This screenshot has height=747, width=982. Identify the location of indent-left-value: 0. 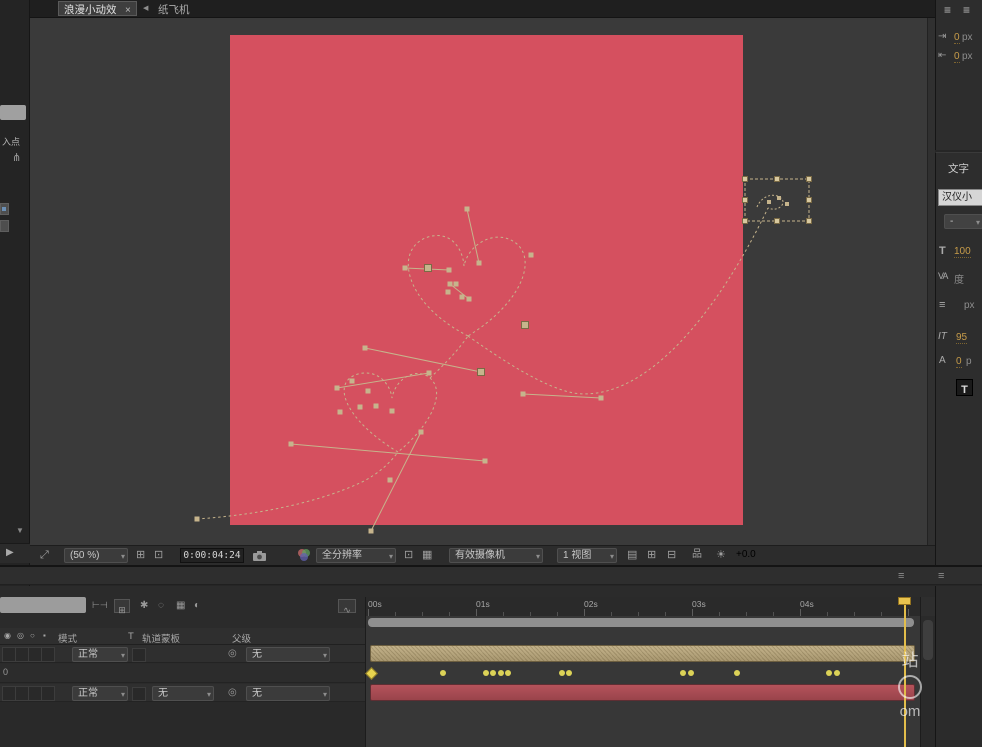
(957, 38).